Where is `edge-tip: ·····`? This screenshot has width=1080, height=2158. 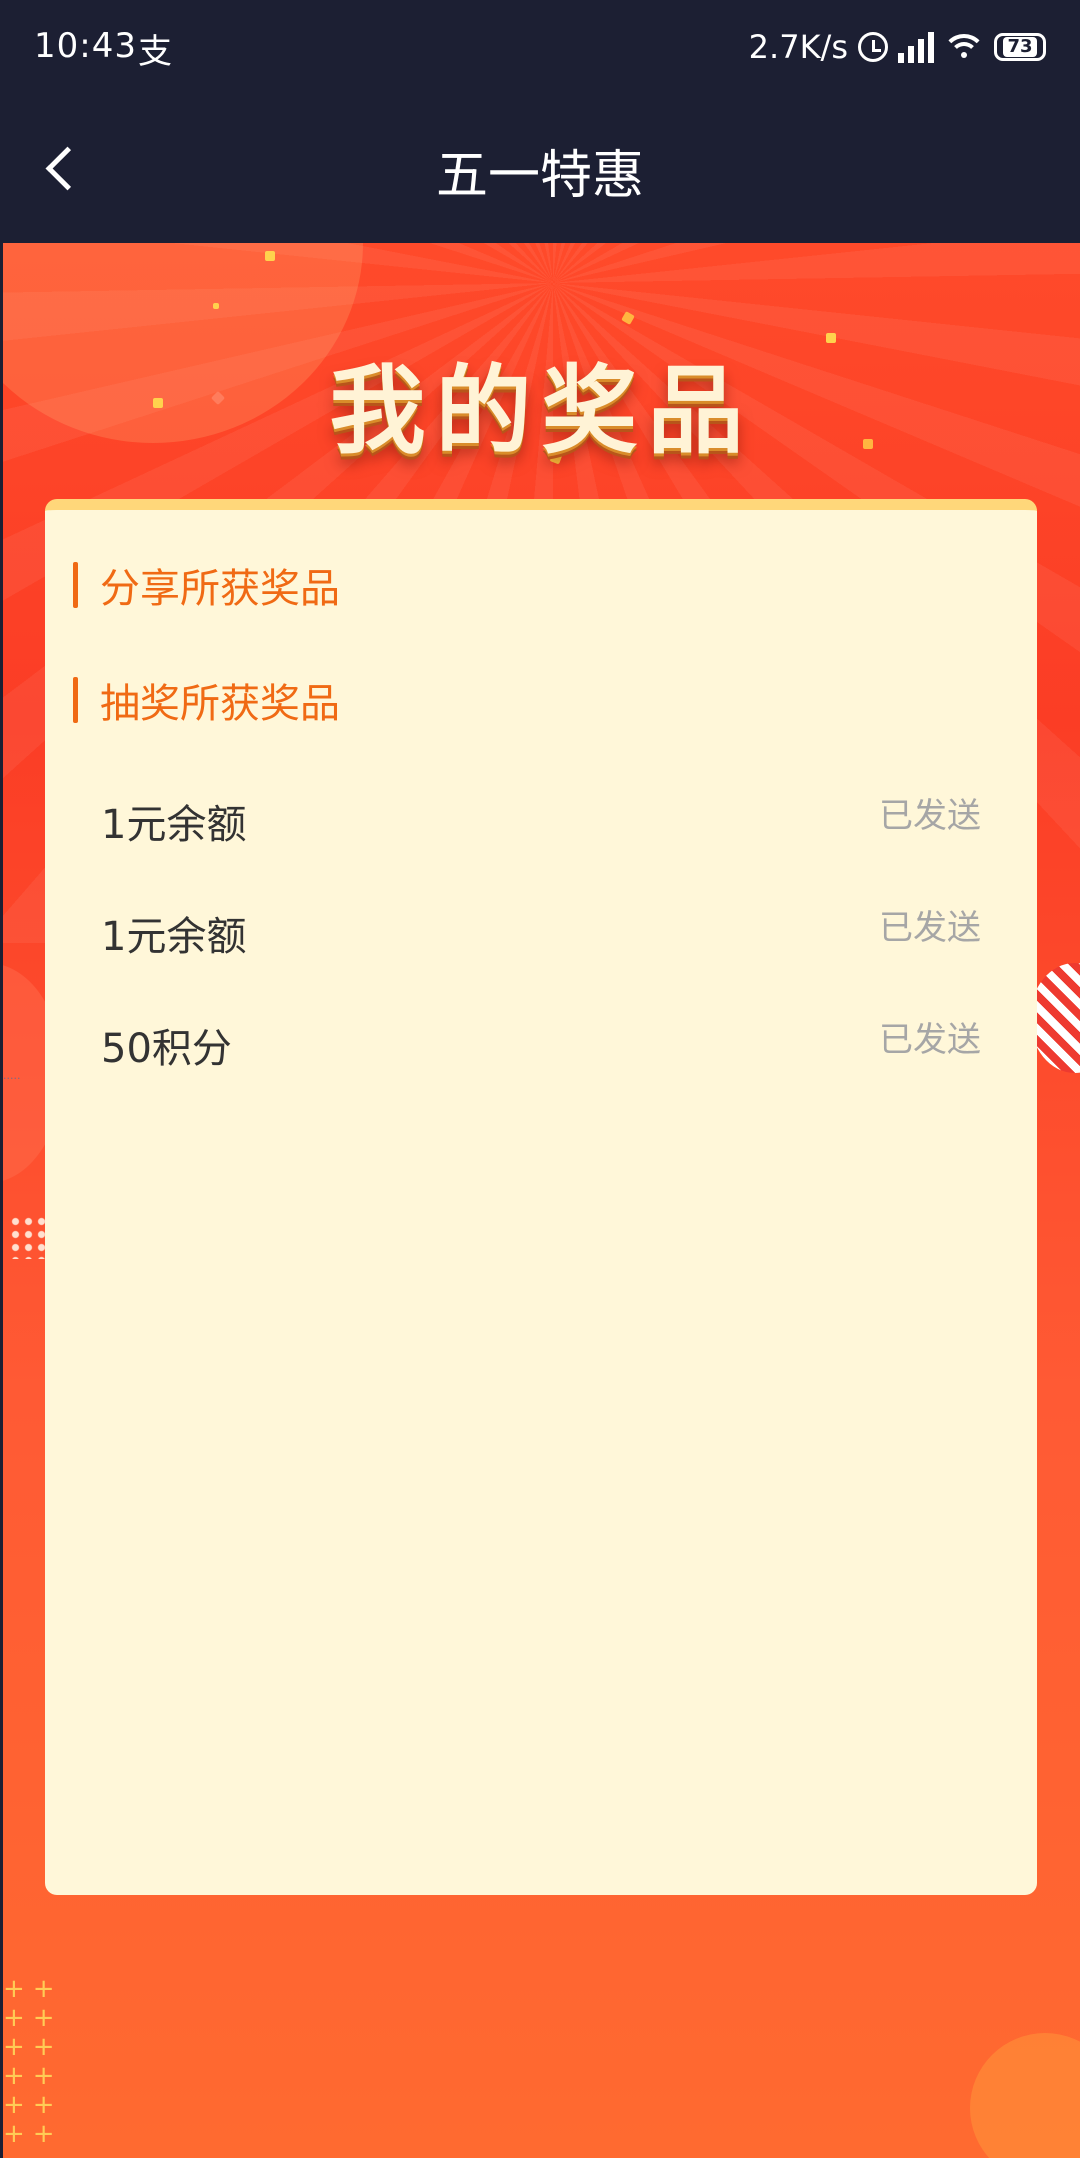 edge-tip: ····· is located at coordinates (12, 1078).